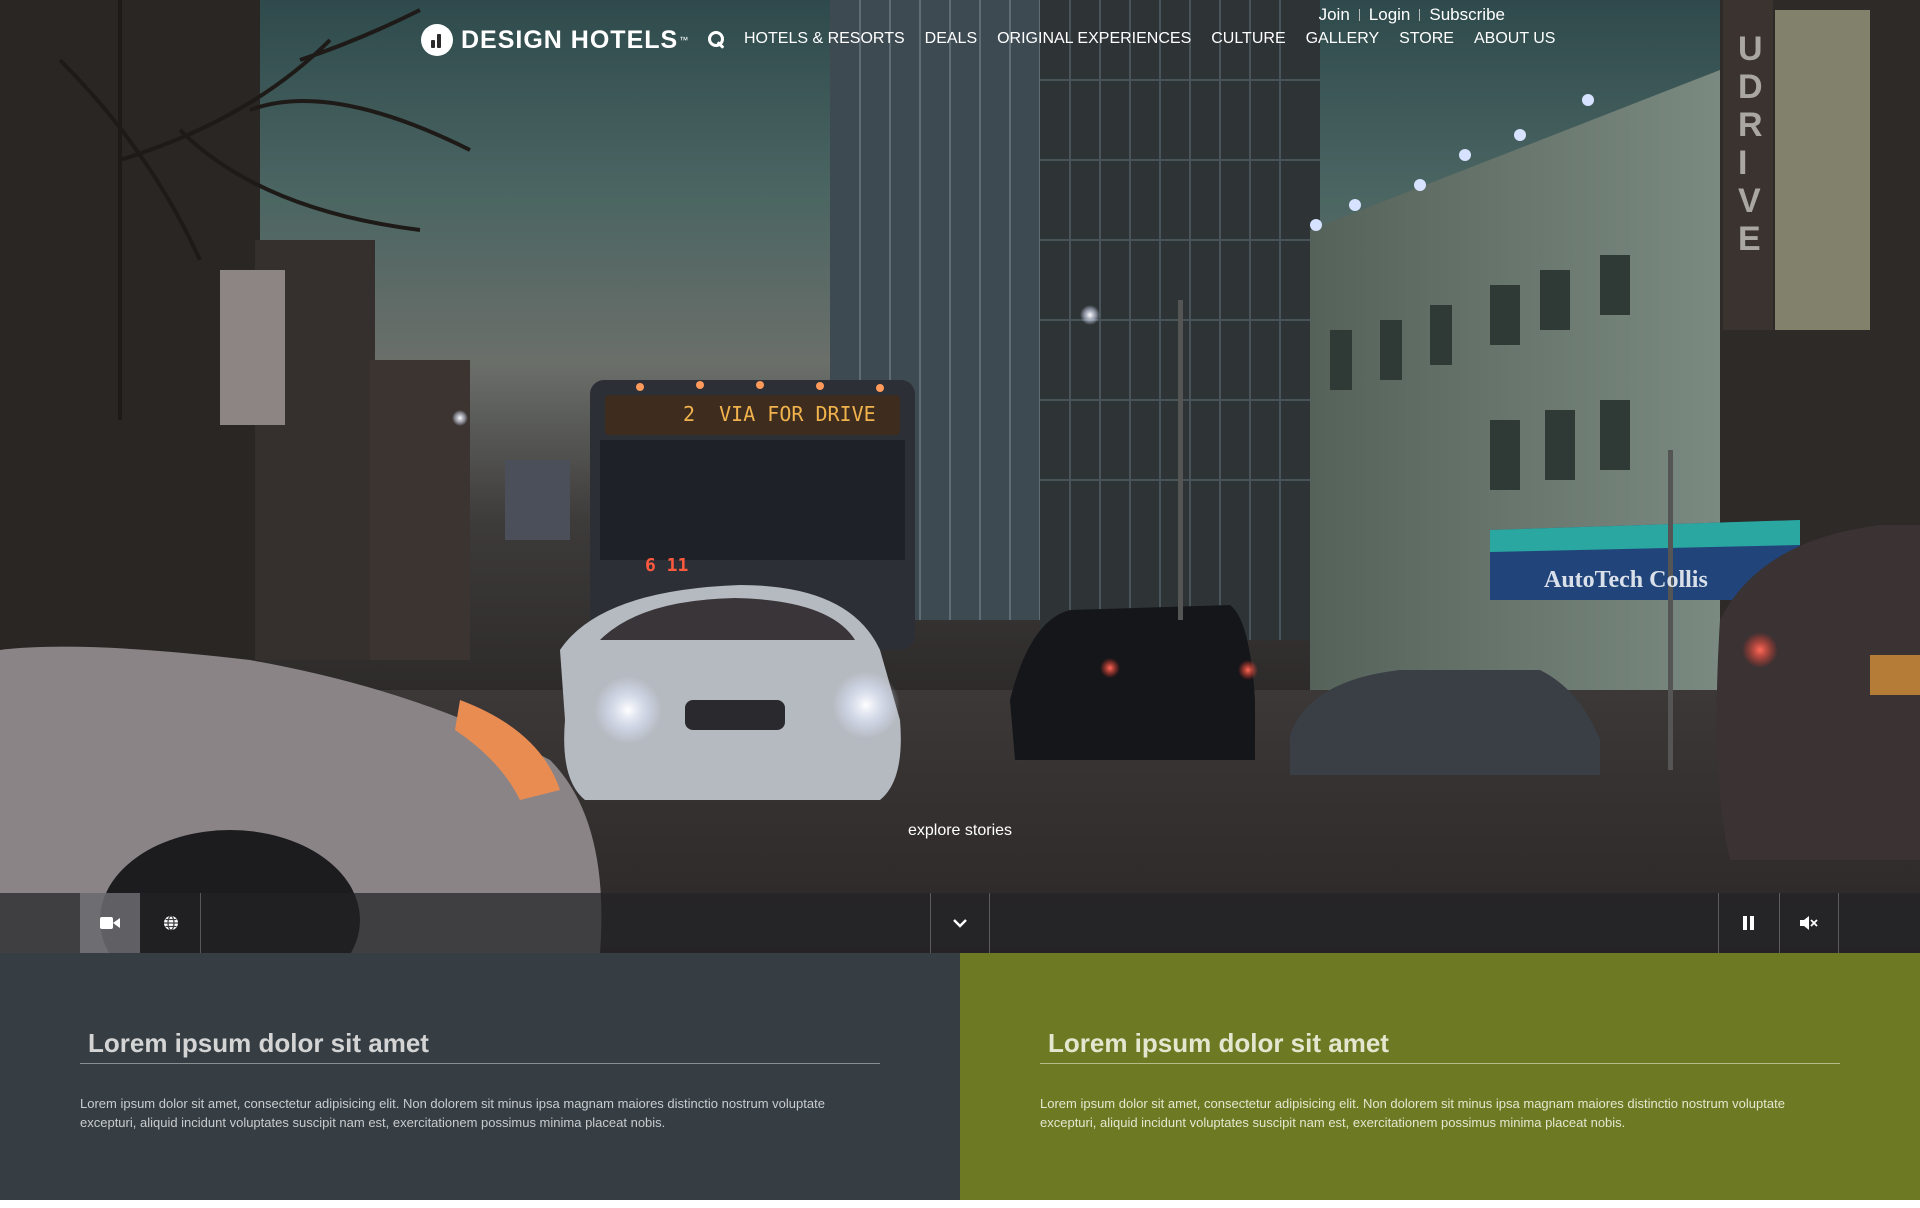  I want to click on chevron-down-icon, so click(960, 923).